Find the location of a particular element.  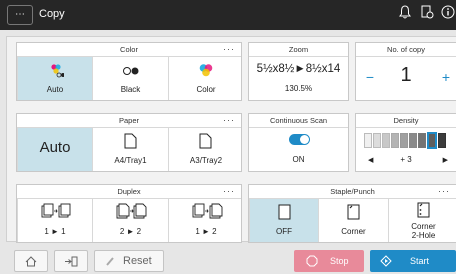

duplex-card: Duplex ··· 1 ► 1 2 ► 2 1 ► 2 is located at coordinates (129, 213).